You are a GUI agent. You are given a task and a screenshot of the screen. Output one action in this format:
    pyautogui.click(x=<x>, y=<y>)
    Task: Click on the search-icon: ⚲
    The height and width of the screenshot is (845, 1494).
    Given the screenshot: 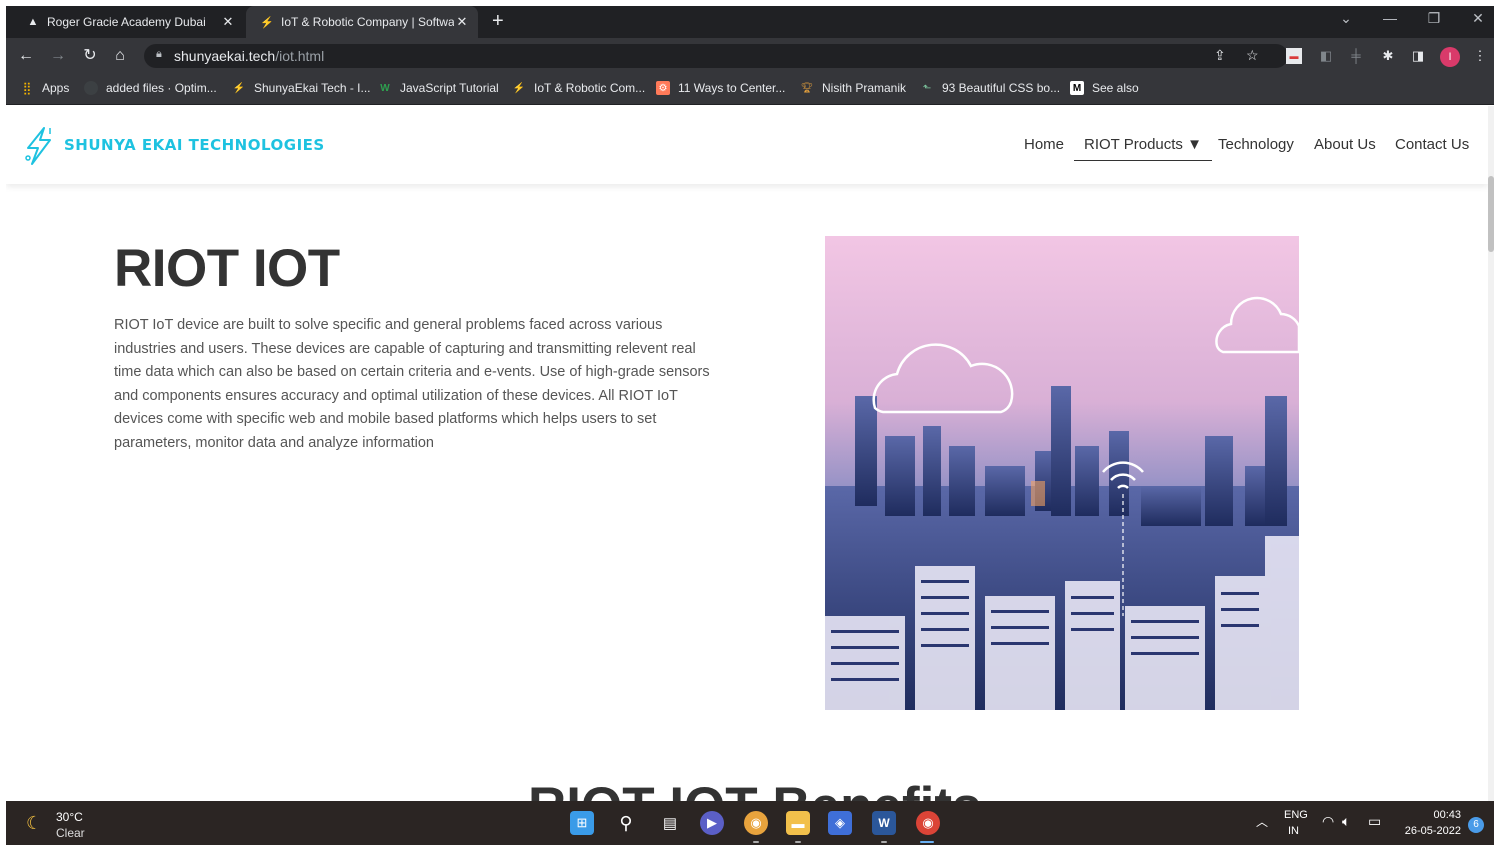 What is the action you would take?
    pyautogui.click(x=626, y=823)
    